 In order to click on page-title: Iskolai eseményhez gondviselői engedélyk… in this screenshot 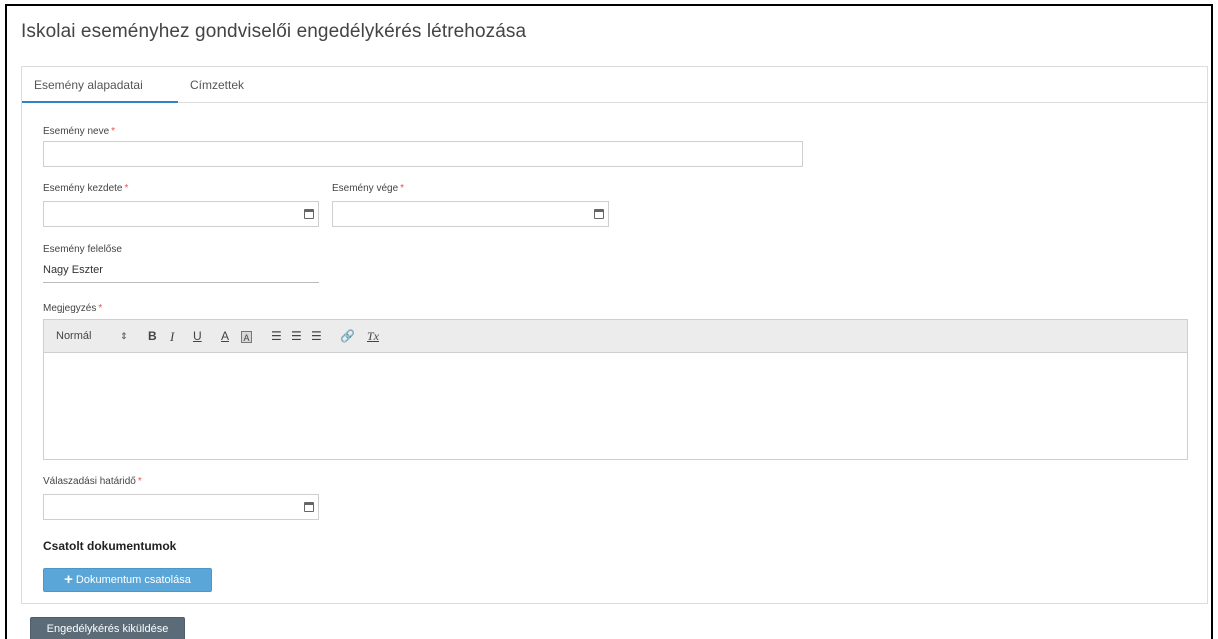, I will do `click(274, 31)`.